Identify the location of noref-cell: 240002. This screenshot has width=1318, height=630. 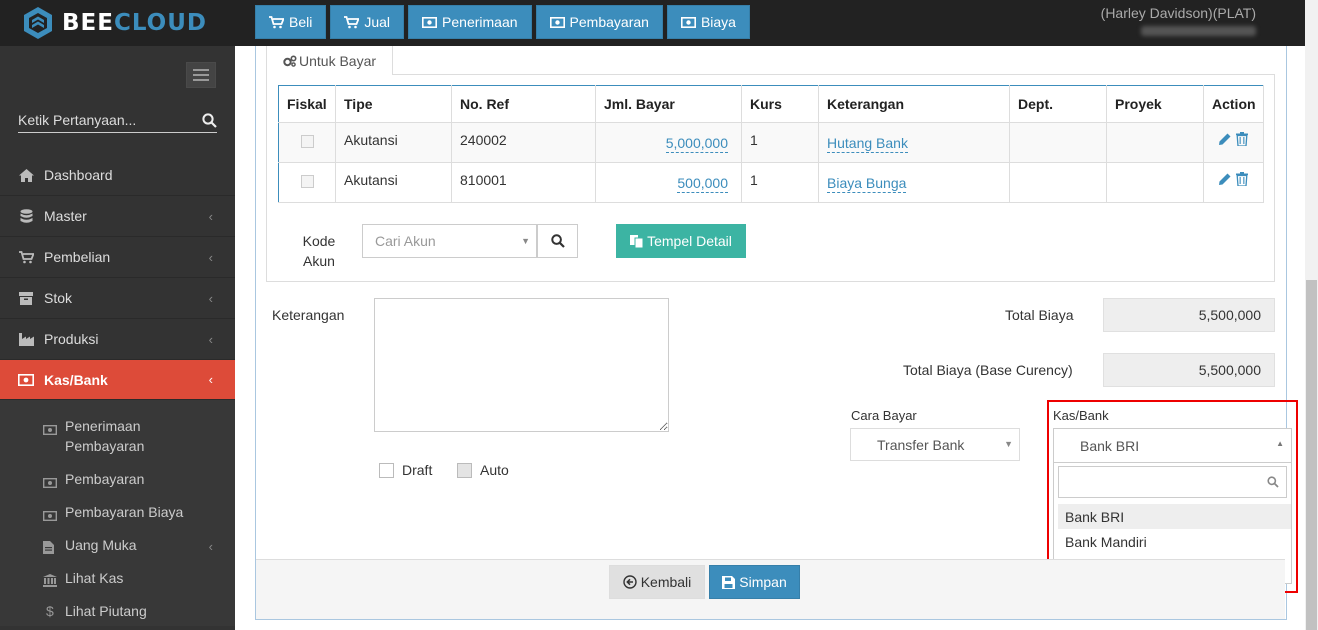
(523, 142).